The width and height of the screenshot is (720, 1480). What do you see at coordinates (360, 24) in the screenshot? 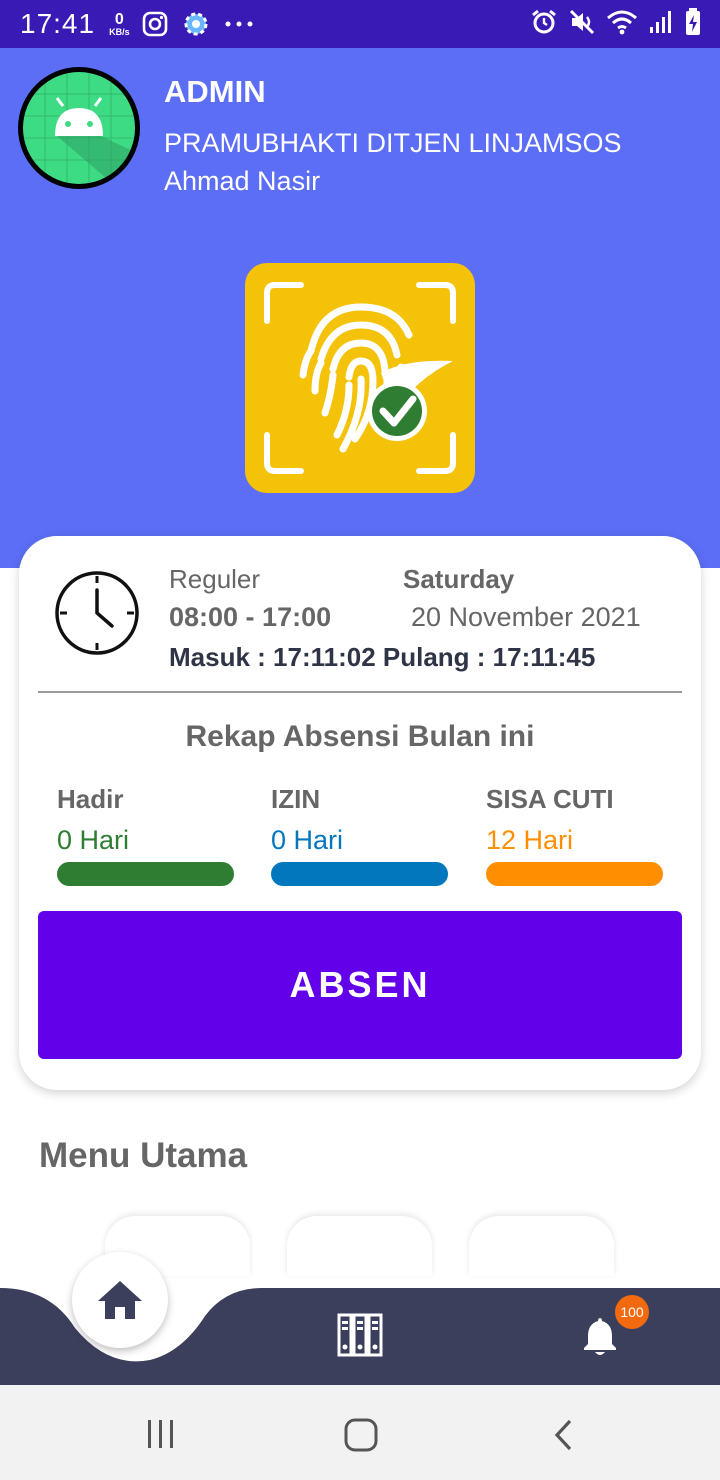
I see `status-bar: 17:41 0 KB/s` at bounding box center [360, 24].